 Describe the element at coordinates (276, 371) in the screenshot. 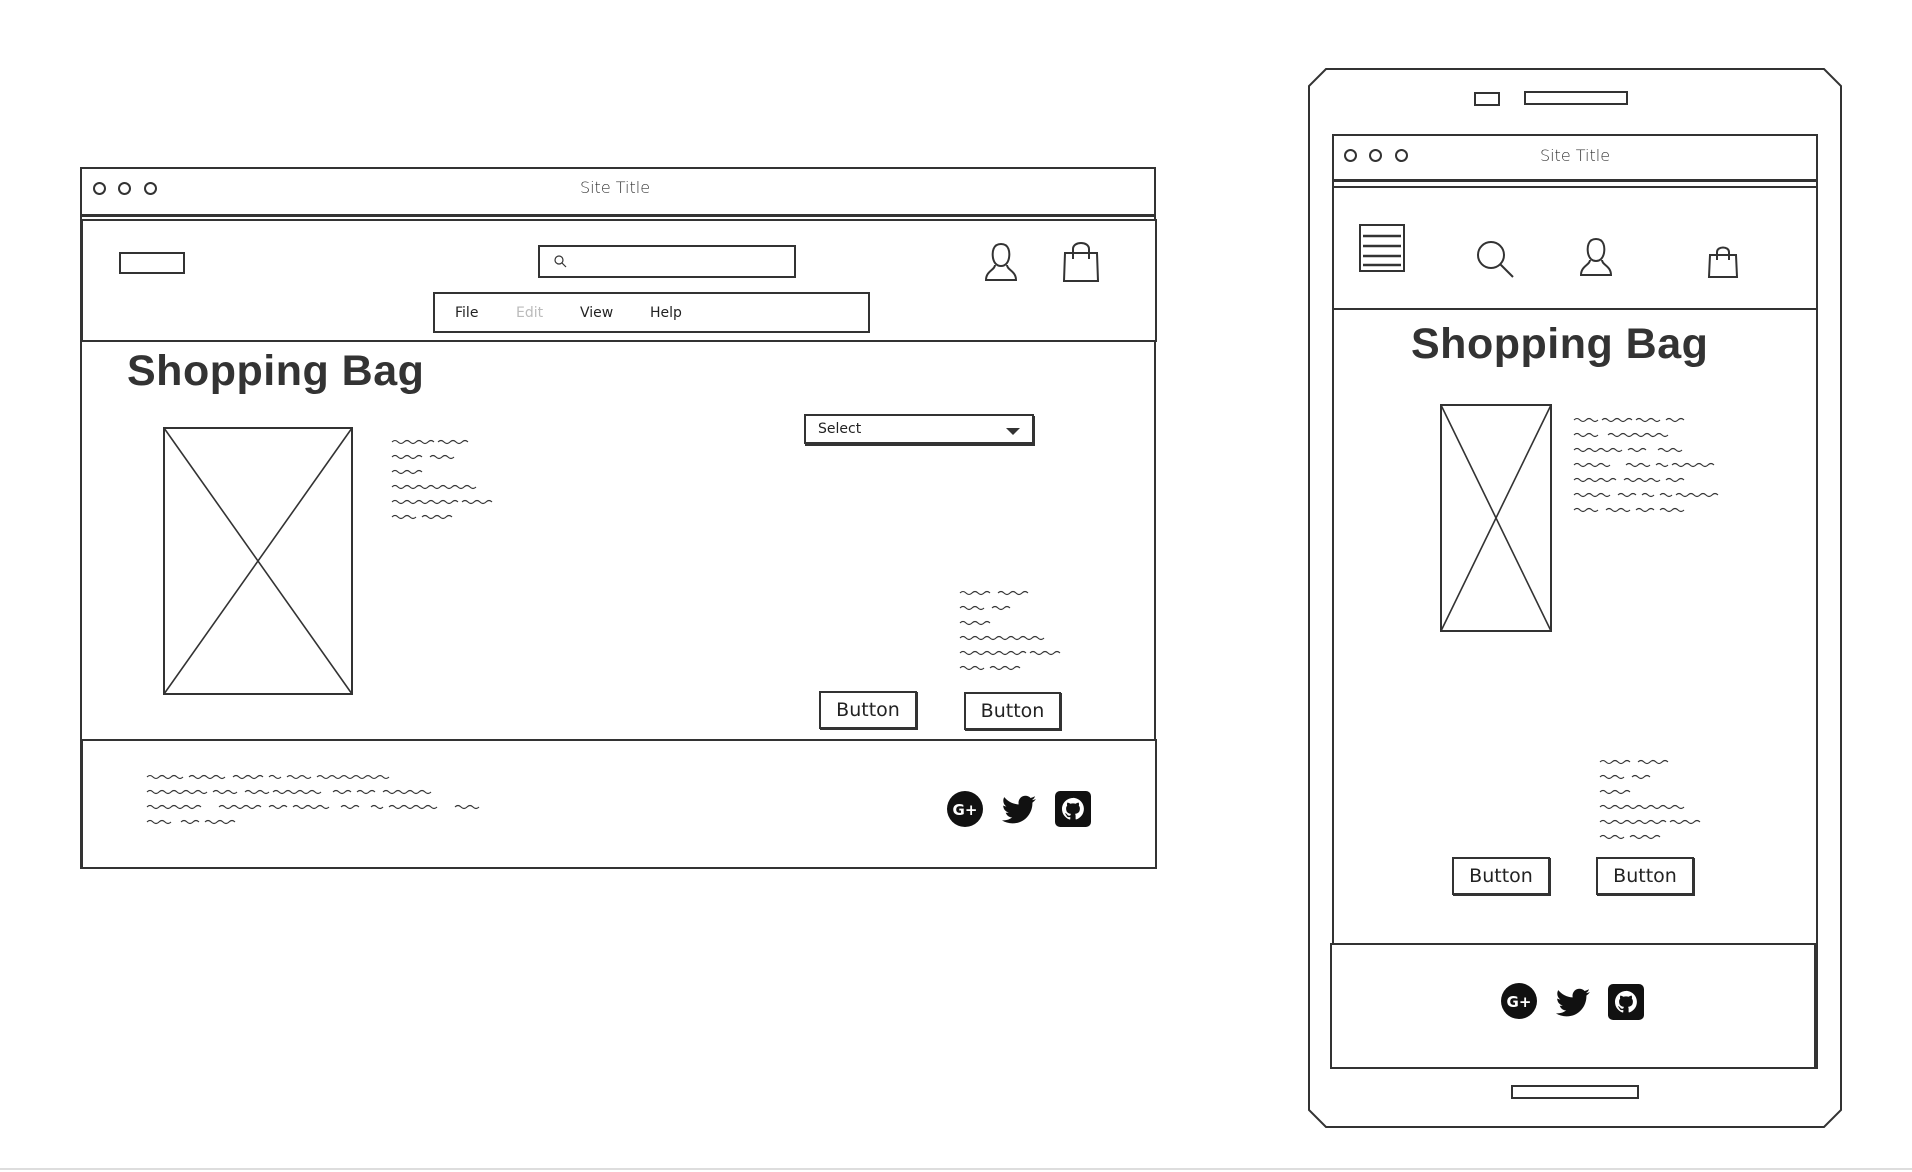

I see `desktop-page-title: Shopping Bag` at that location.